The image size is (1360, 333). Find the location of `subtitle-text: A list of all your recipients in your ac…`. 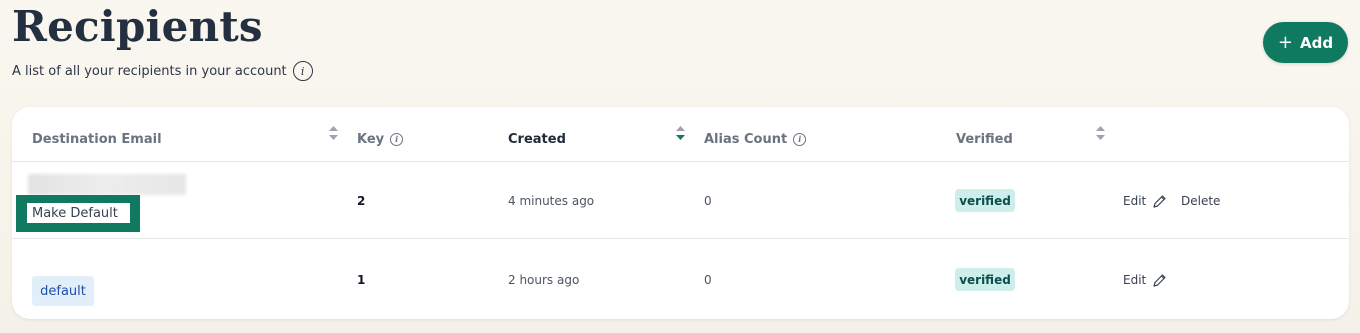

subtitle-text: A list of all your recipients in your ac… is located at coordinates (149, 71).